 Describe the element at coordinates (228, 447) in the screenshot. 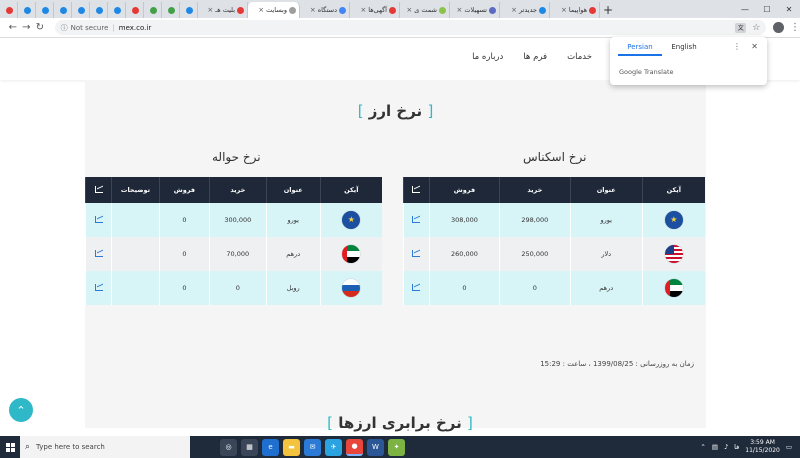

I see `taskbar-app-0-icon: ◎` at that location.